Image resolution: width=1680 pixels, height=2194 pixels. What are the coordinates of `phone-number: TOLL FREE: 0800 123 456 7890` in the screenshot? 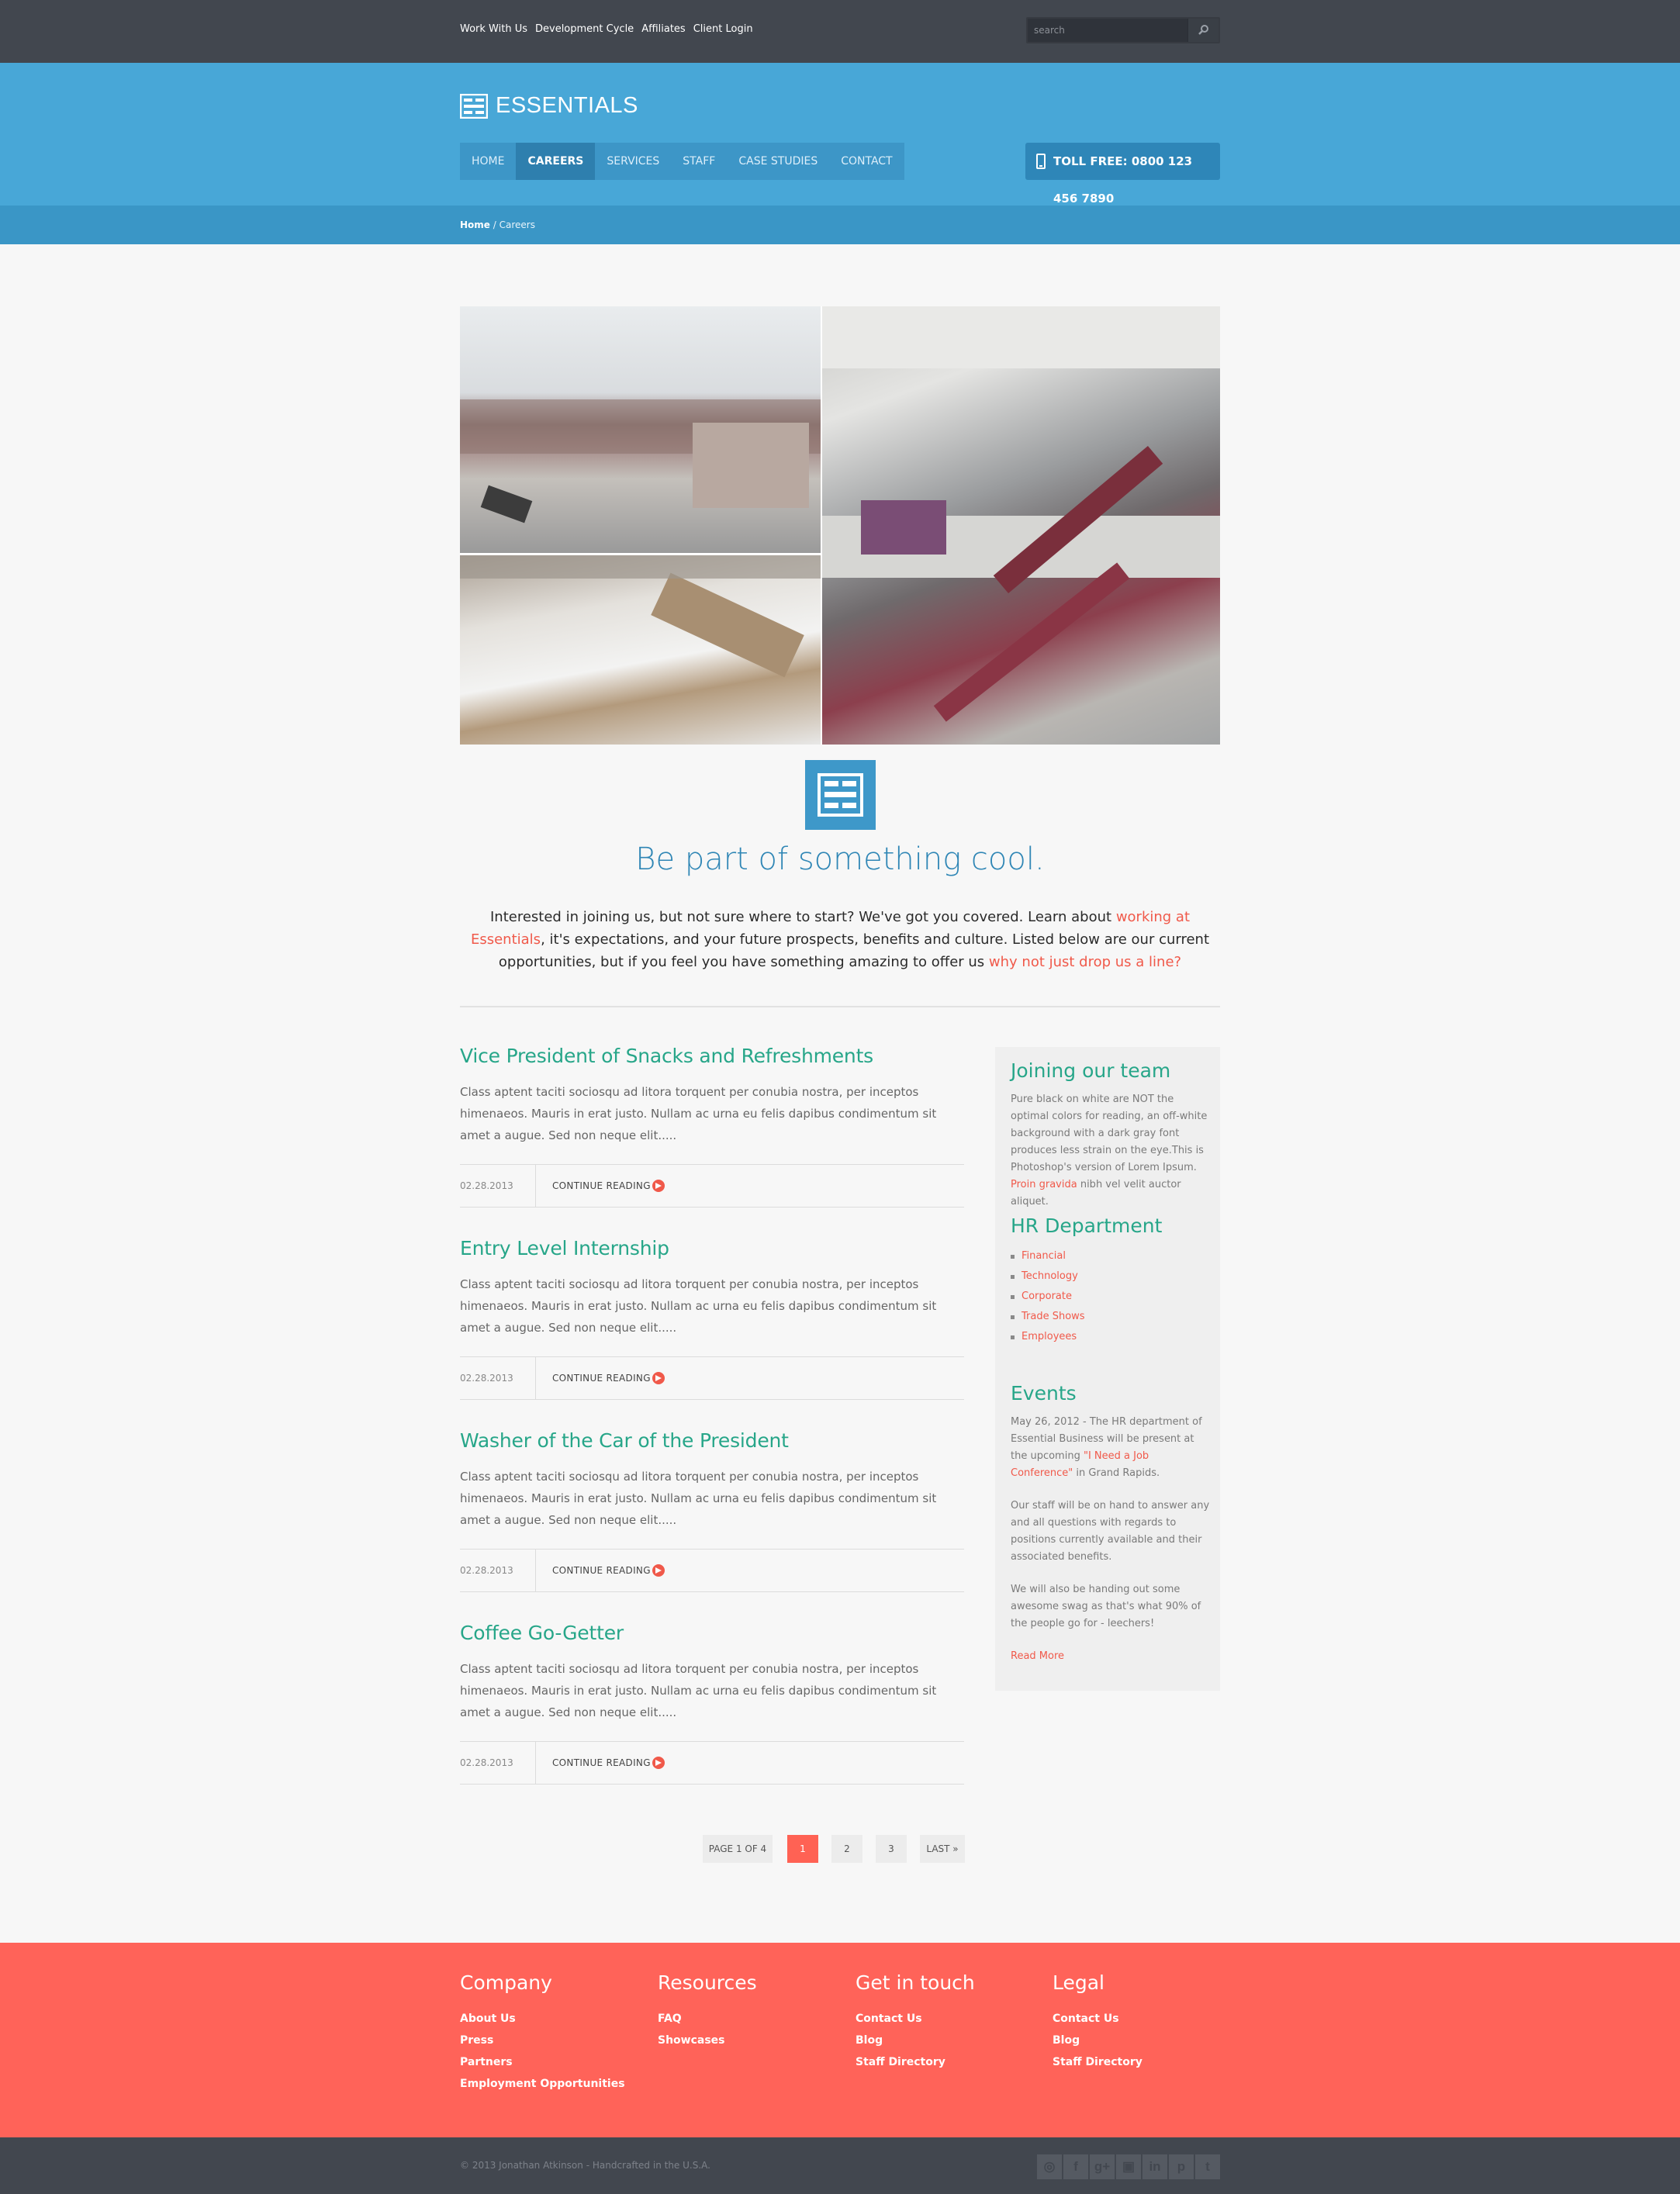 It's located at (1123, 180).